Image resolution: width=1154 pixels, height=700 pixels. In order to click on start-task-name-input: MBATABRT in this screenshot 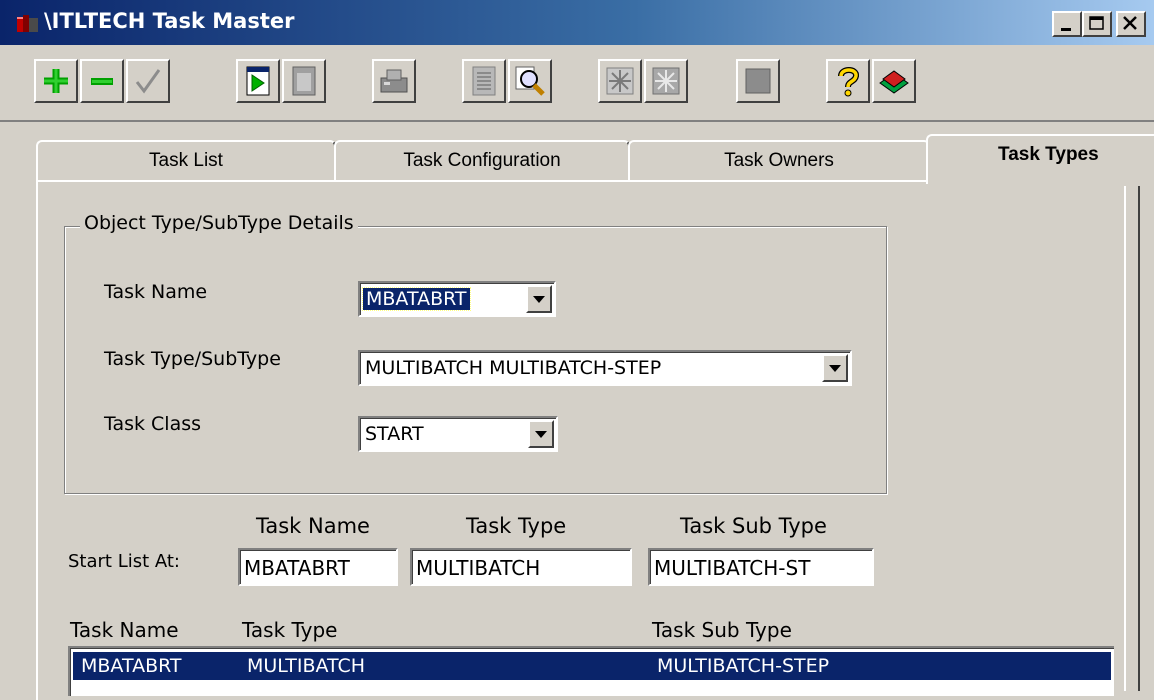, I will do `click(318, 567)`.